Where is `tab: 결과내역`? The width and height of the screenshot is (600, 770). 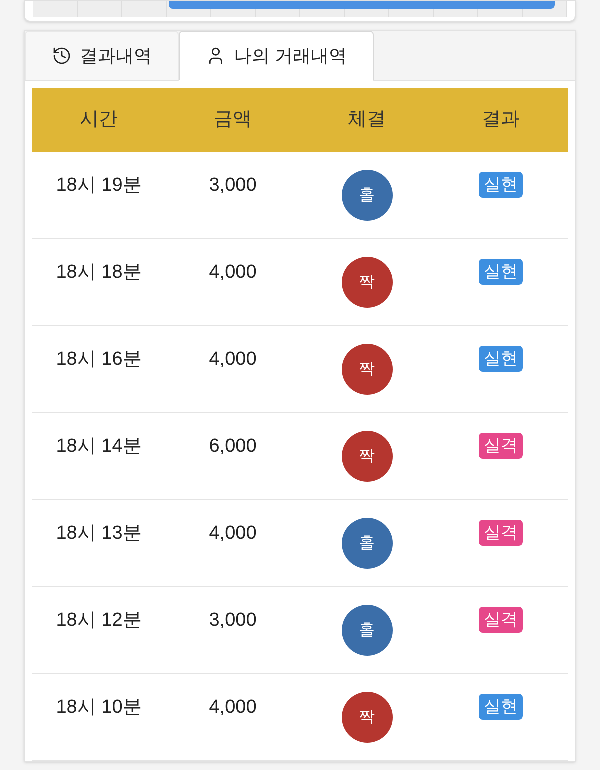 tab: 결과내역 is located at coordinates (102, 56).